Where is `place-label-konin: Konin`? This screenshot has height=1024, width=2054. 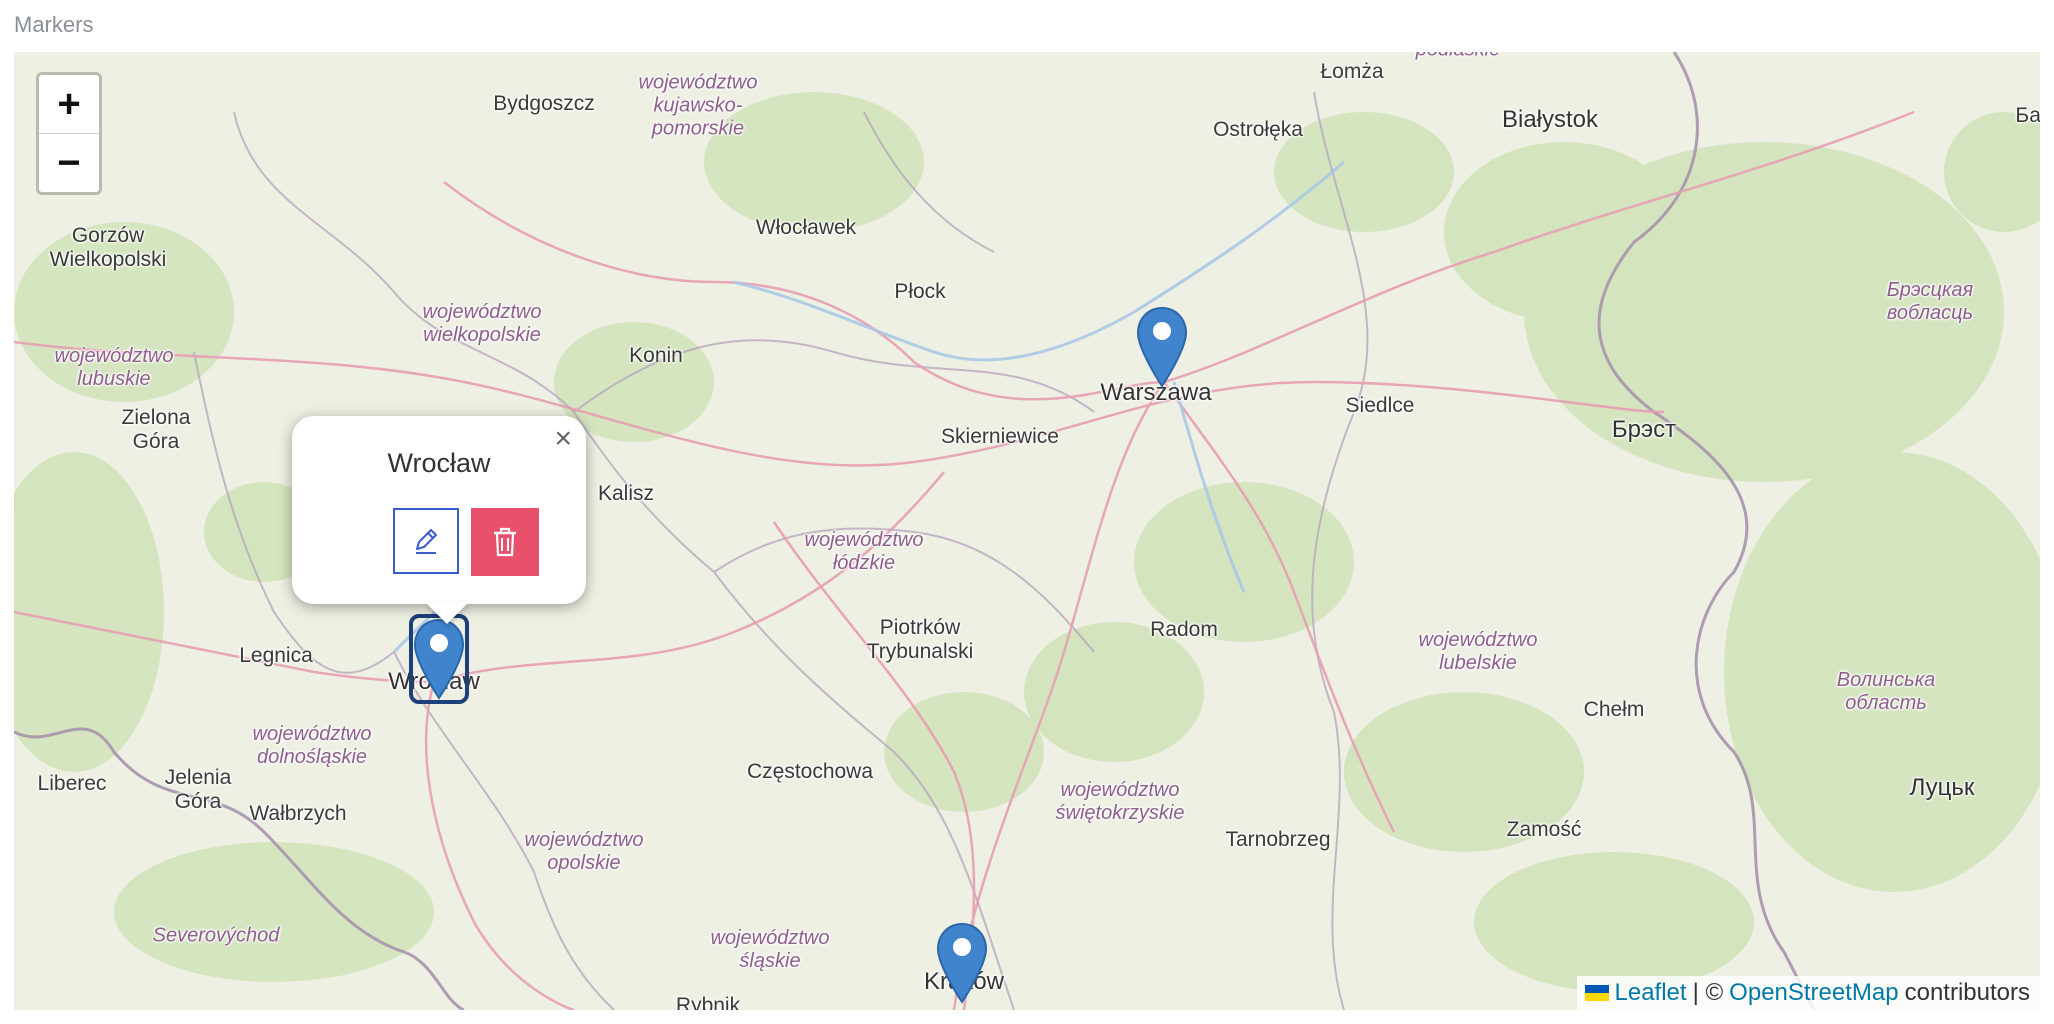
place-label-konin: Konin is located at coordinates (656, 355).